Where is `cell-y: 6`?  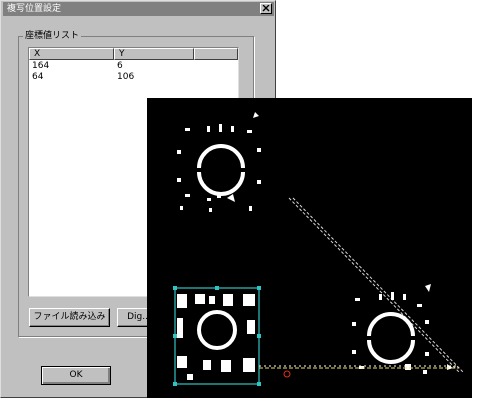 cell-y: 6 is located at coordinates (120, 66).